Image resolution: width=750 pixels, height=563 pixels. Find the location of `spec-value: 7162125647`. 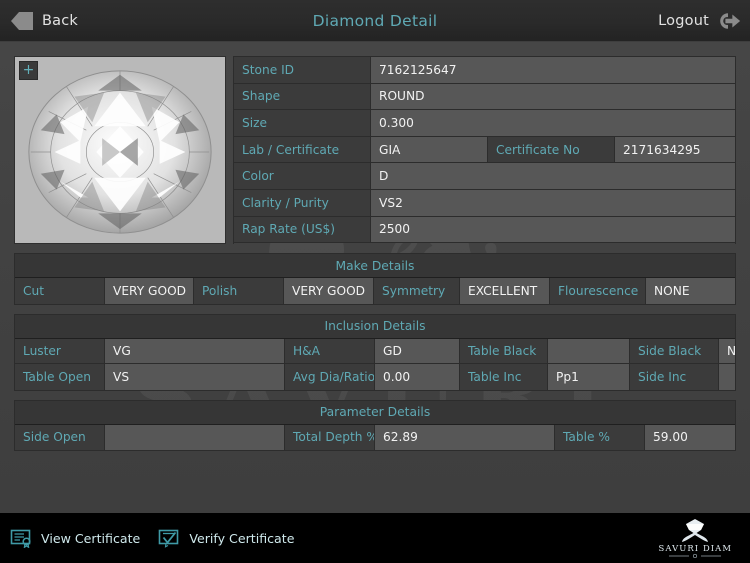

spec-value: 7162125647 is located at coordinates (553, 70).